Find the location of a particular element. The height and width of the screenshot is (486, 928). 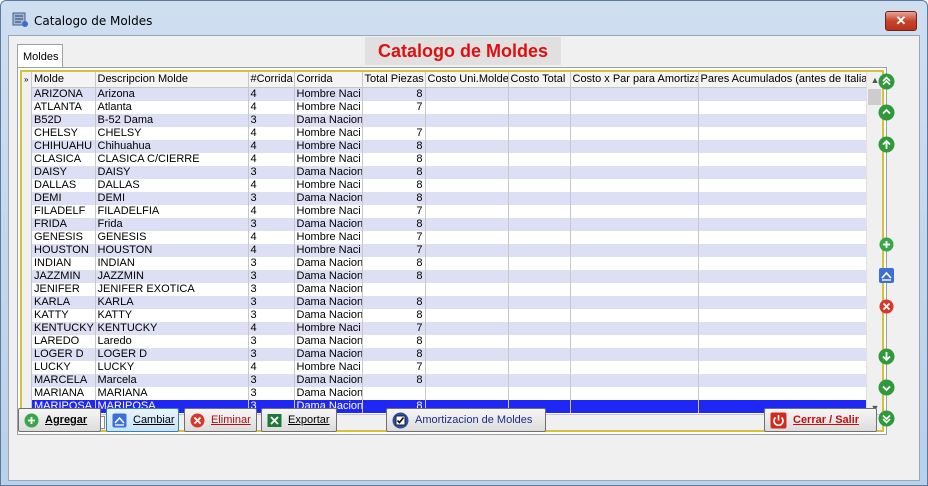

table-row: DALLAS DALLAS 4 Hombre Naci 8 is located at coordinates (450, 185).